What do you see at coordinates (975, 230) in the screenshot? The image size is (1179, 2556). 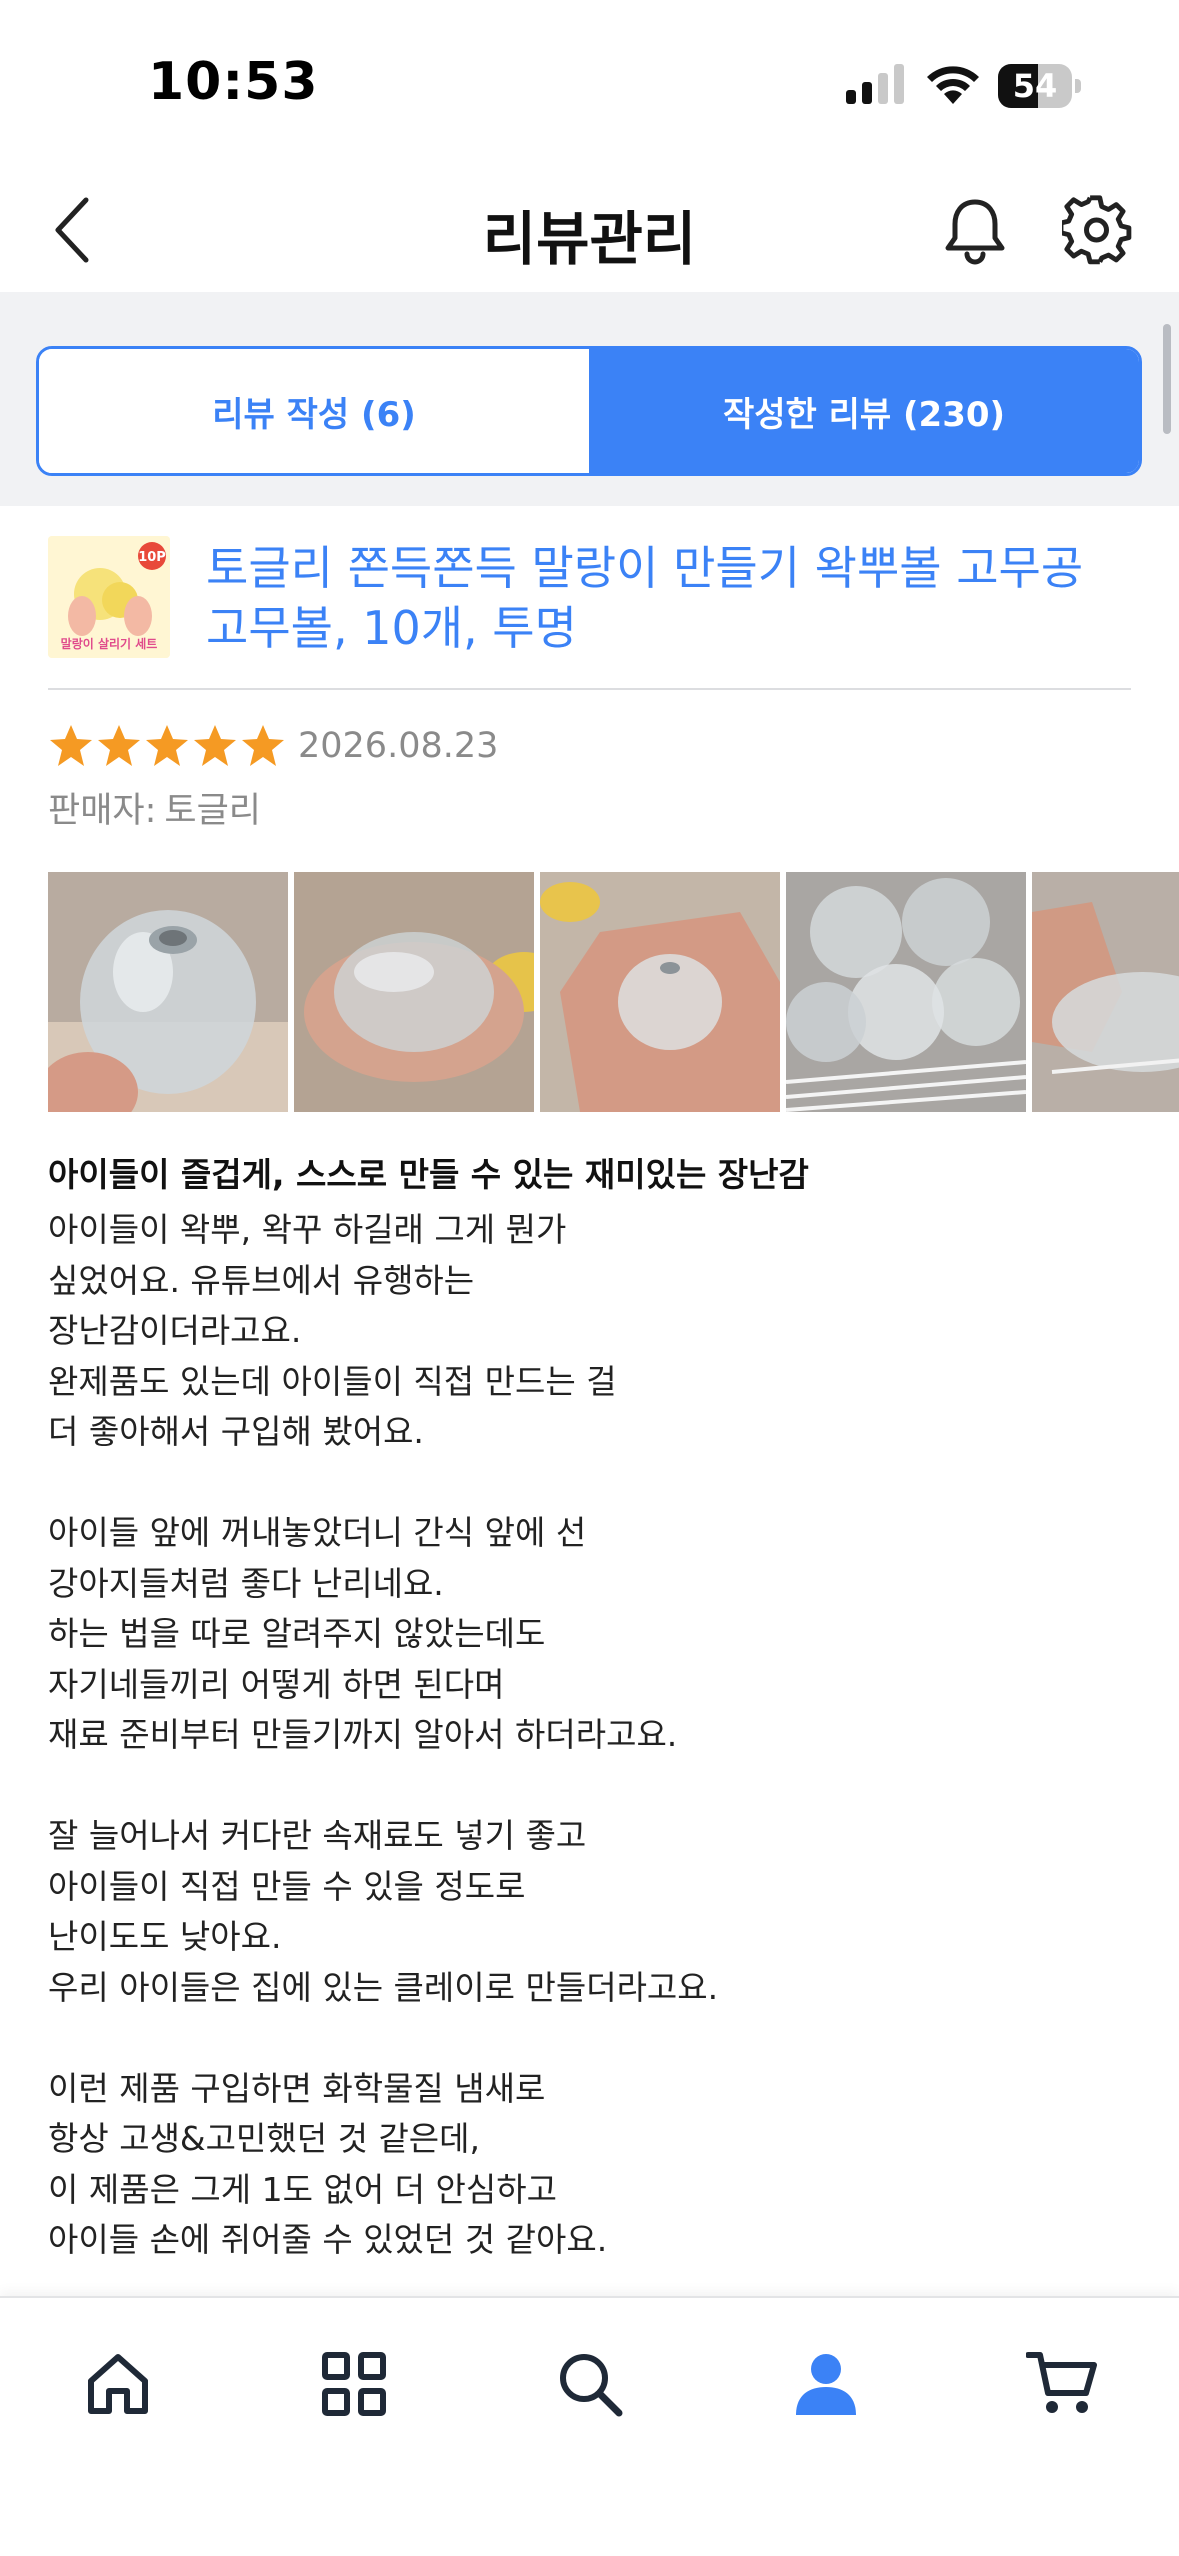 I see `bell-icon` at bounding box center [975, 230].